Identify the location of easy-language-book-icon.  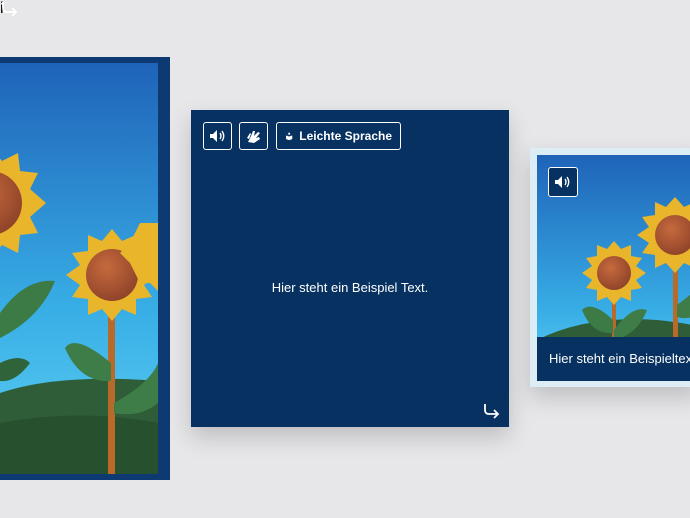
(289, 136).